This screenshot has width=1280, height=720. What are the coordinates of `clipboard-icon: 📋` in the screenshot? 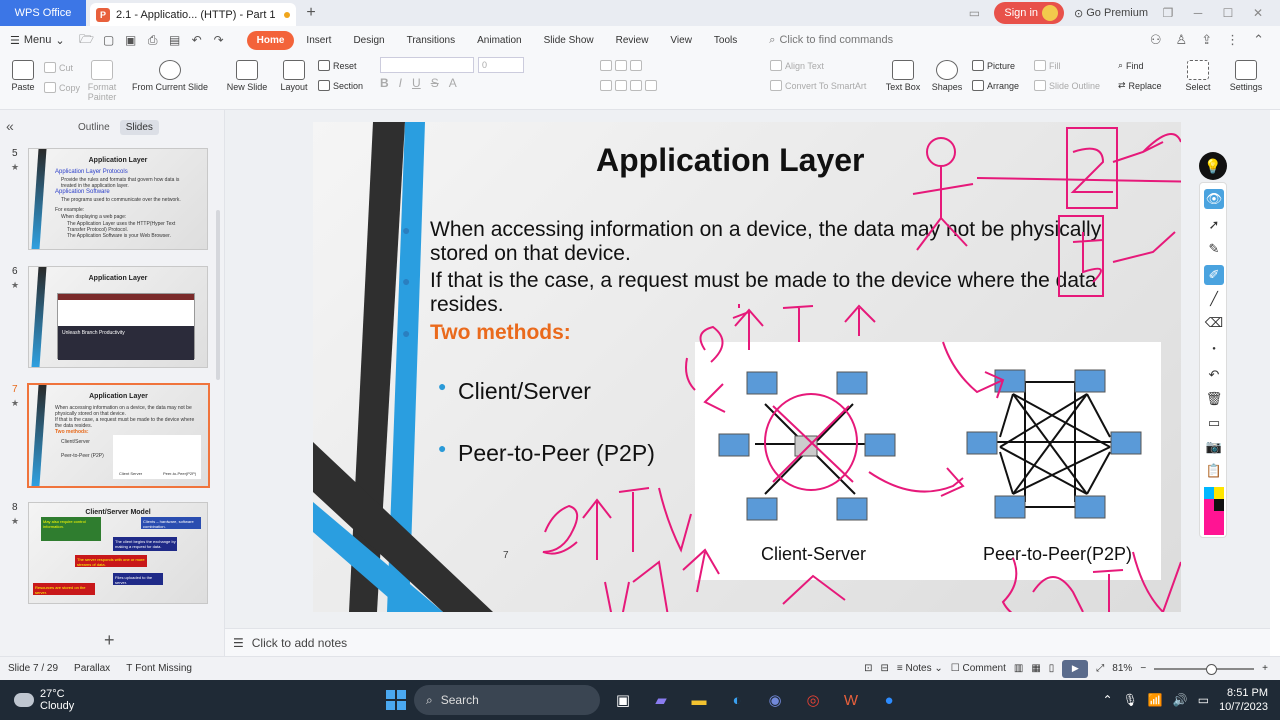 It's located at (1214, 471).